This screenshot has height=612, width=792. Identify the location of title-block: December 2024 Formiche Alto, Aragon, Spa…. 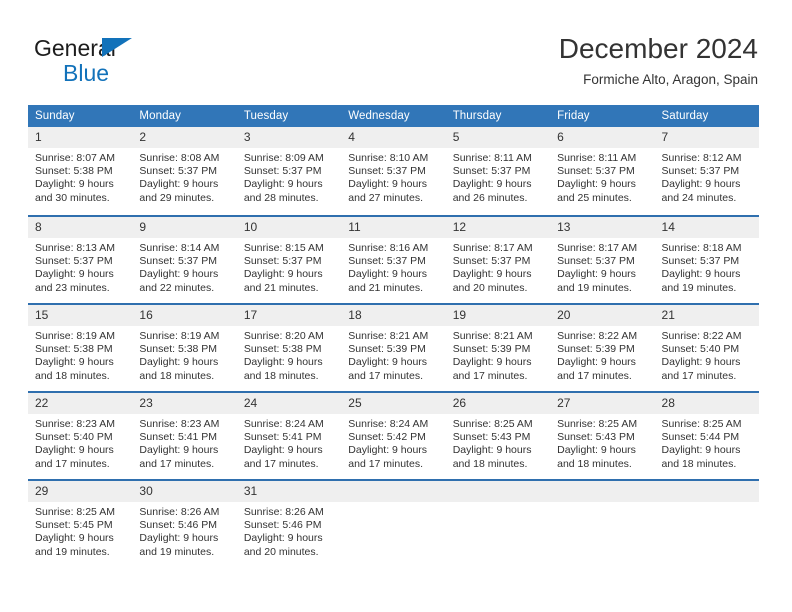
(658, 61).